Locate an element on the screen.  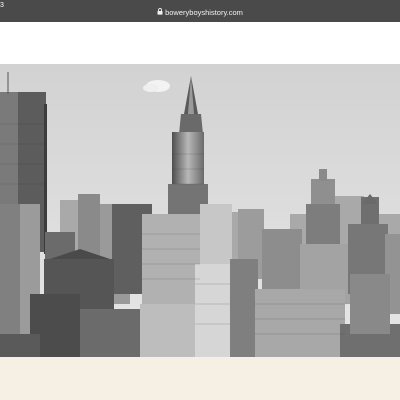
url-text: boweryboyshistory.com is located at coordinates (204, 12).